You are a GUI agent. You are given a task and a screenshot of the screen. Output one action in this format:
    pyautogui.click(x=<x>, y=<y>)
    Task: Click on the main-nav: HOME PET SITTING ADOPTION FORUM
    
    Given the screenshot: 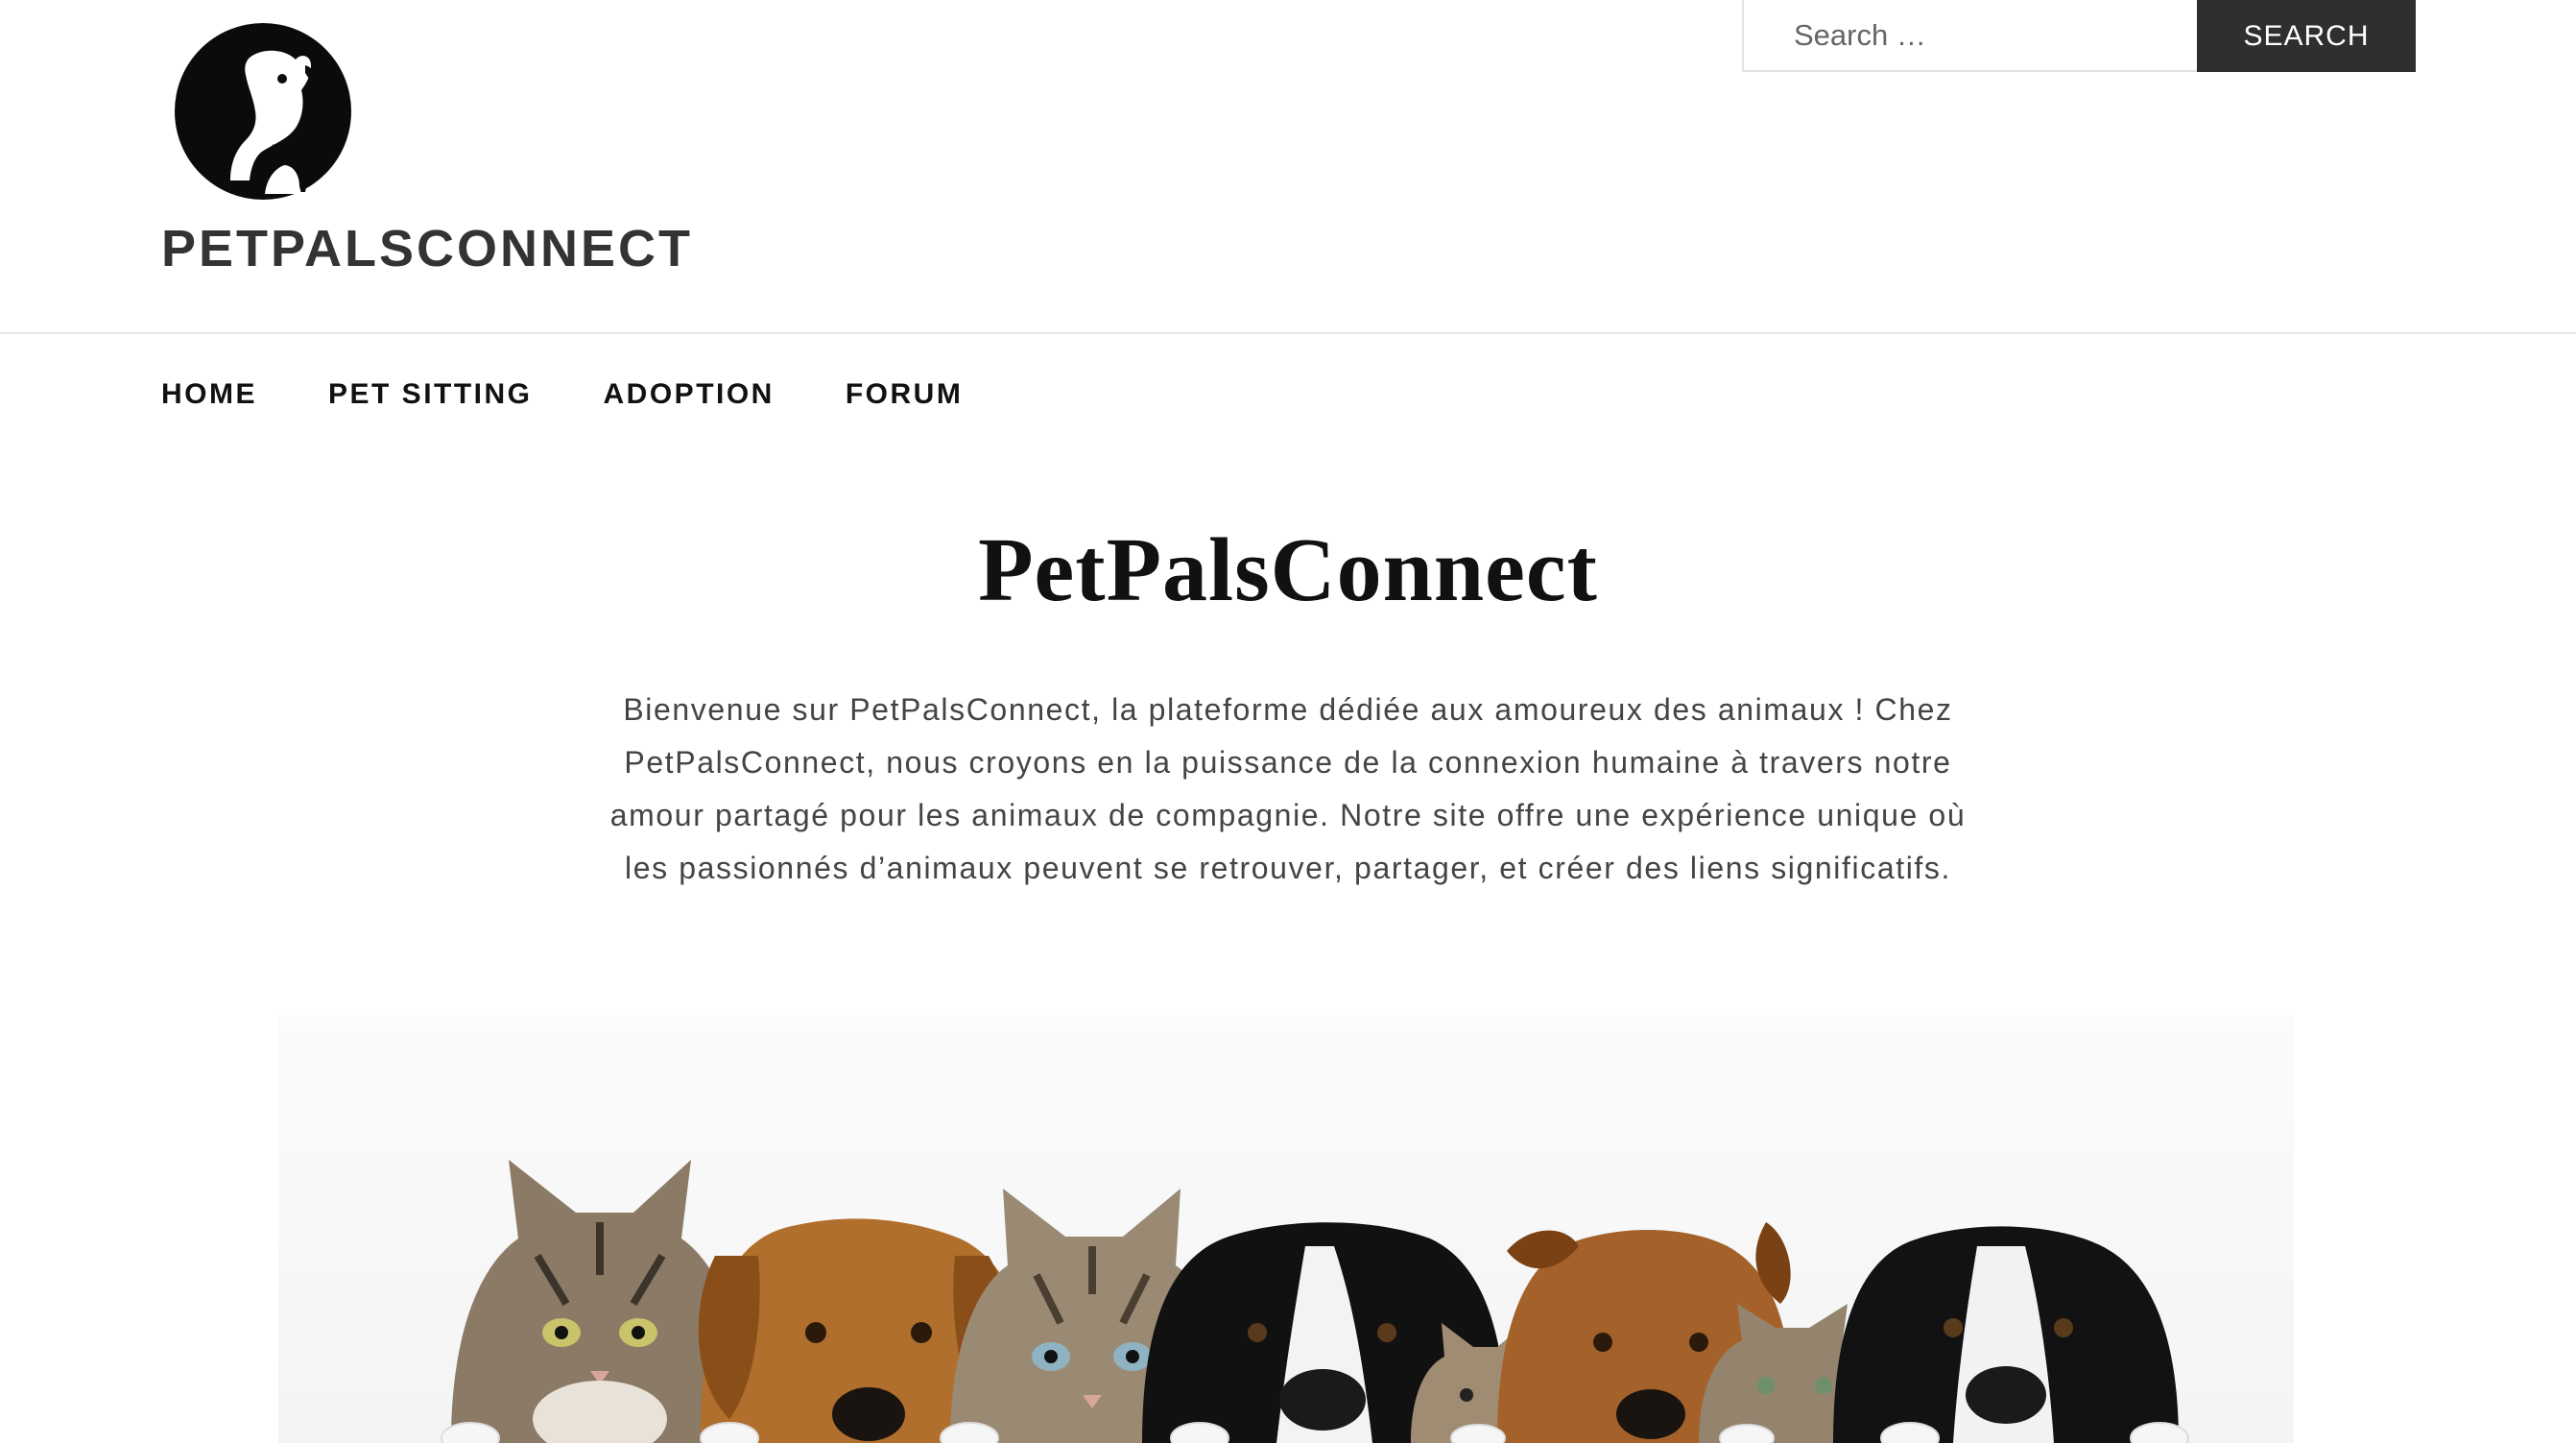 What is the action you would take?
    pyautogui.click(x=597, y=394)
    